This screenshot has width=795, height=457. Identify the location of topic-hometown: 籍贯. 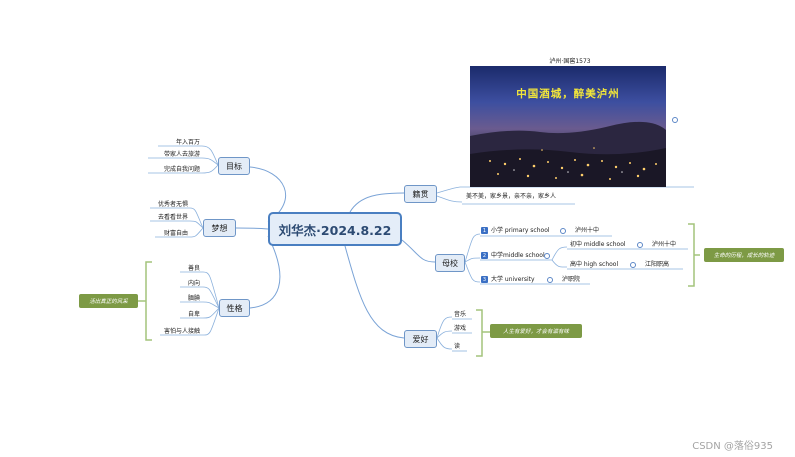
(420, 194).